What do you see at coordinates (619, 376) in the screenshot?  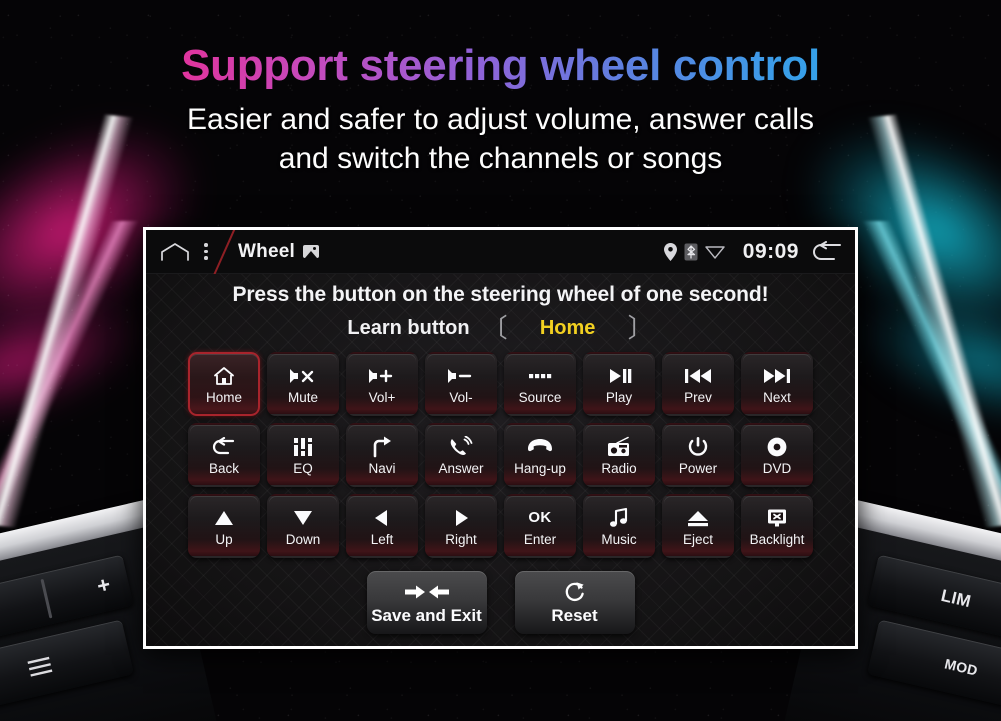 I see `play-pause-icon` at bounding box center [619, 376].